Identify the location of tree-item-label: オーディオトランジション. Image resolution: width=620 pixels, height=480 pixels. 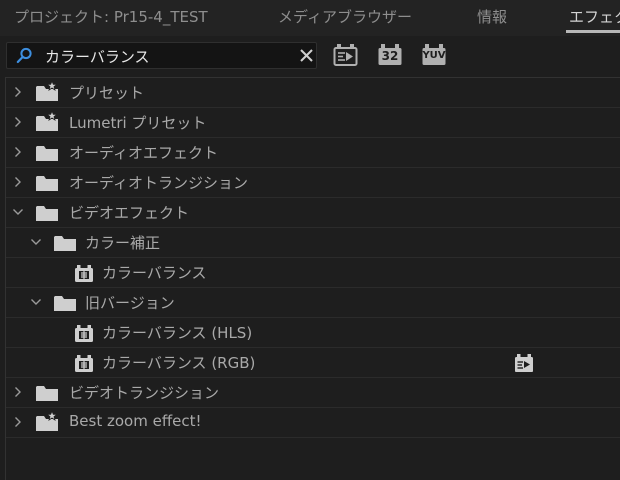
(158, 183).